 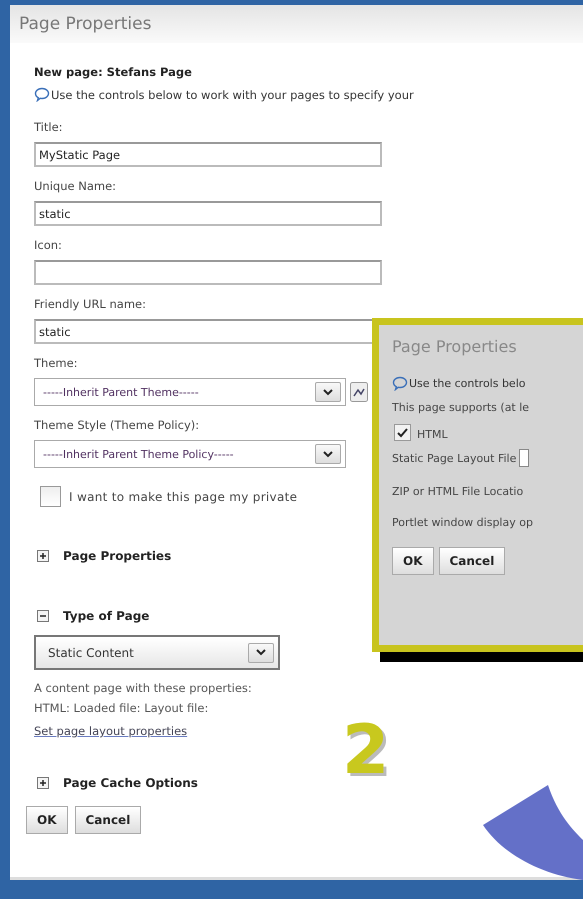 I want to click on checkmark-icon, so click(x=402, y=432).